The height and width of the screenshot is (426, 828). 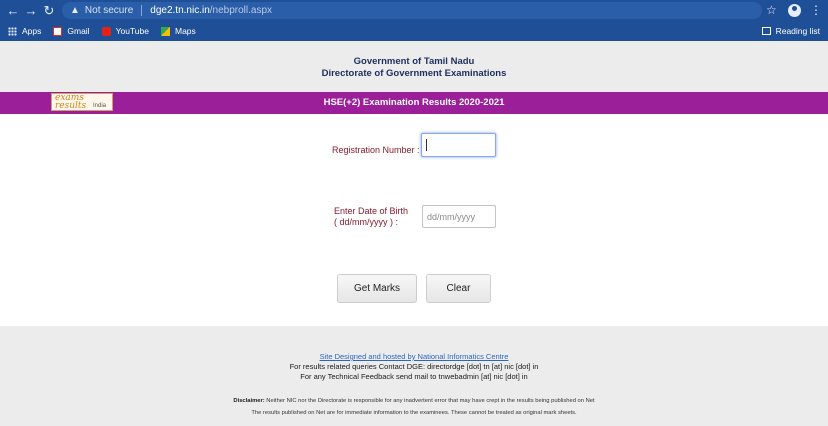 What do you see at coordinates (165, 31) in the screenshot?
I see `maps-icon` at bounding box center [165, 31].